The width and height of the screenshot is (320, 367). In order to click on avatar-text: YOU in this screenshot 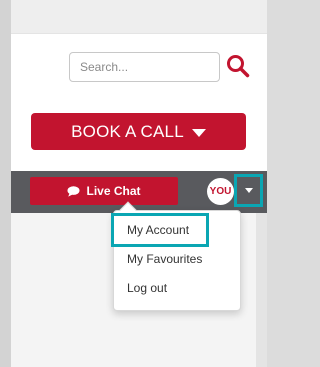, I will do `click(220, 191)`.